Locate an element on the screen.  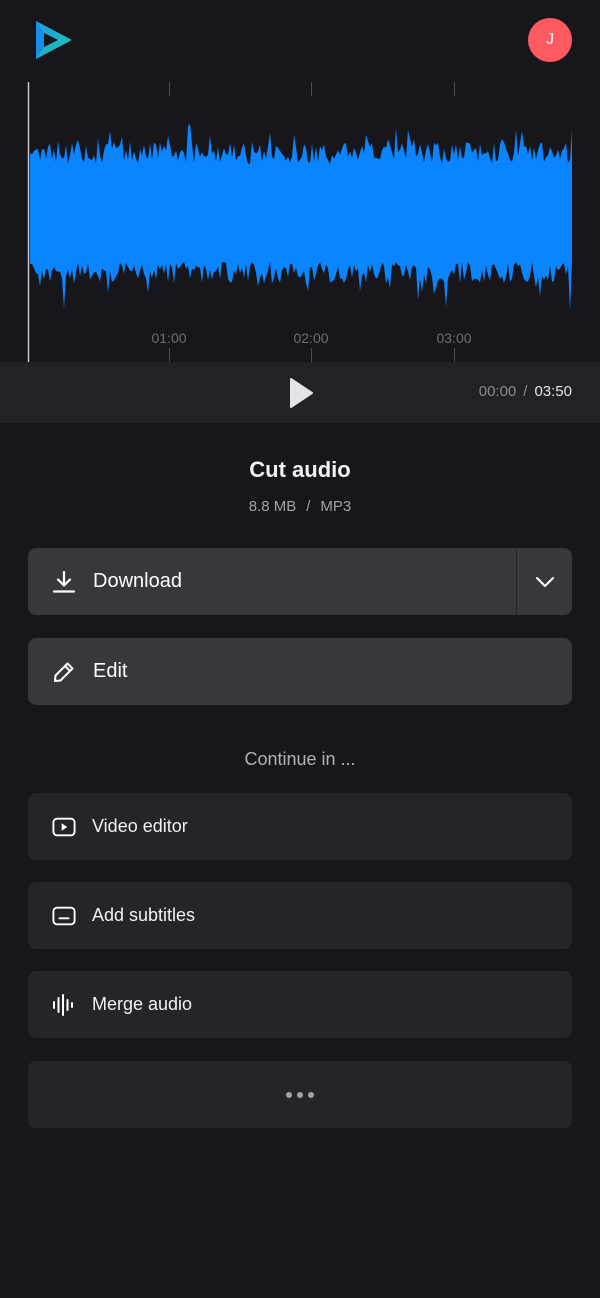
file-size: 8.8 MB is located at coordinates (272, 506).